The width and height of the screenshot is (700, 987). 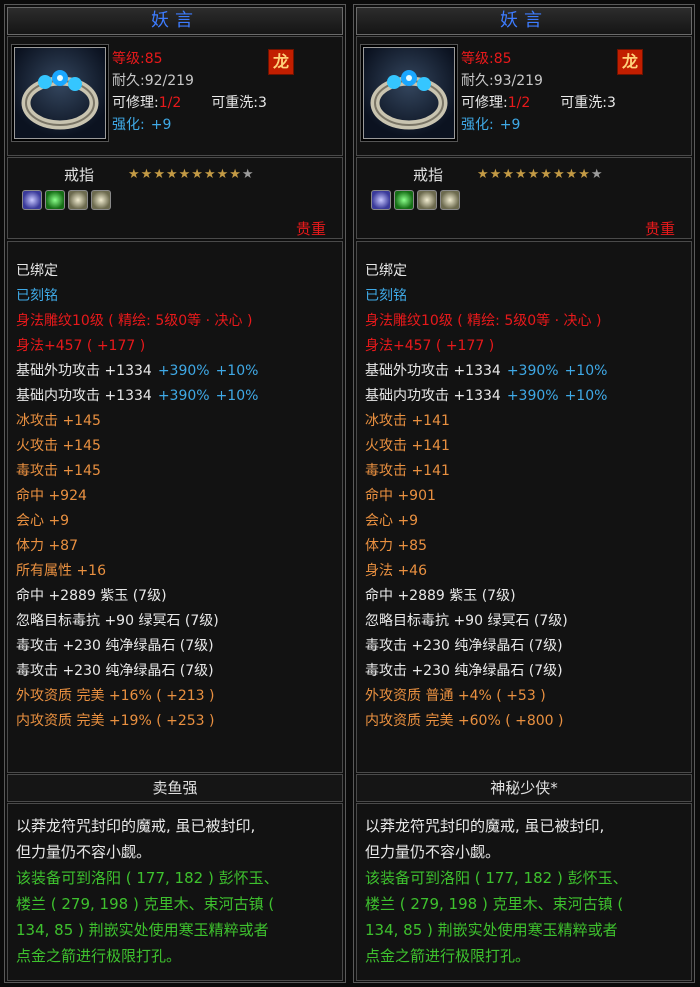 I want to click on attribute-text: 基础内功攻击 +1334, so click(x=433, y=396).